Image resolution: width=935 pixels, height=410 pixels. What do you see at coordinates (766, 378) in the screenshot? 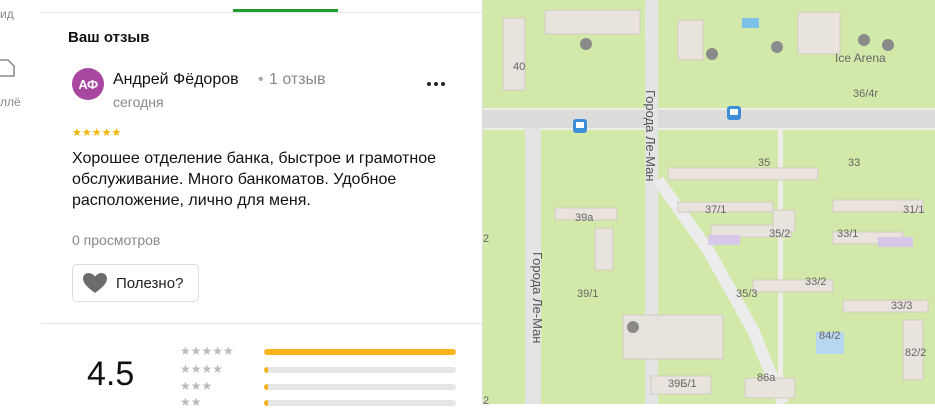
I see `map-house-number: 86а` at bounding box center [766, 378].